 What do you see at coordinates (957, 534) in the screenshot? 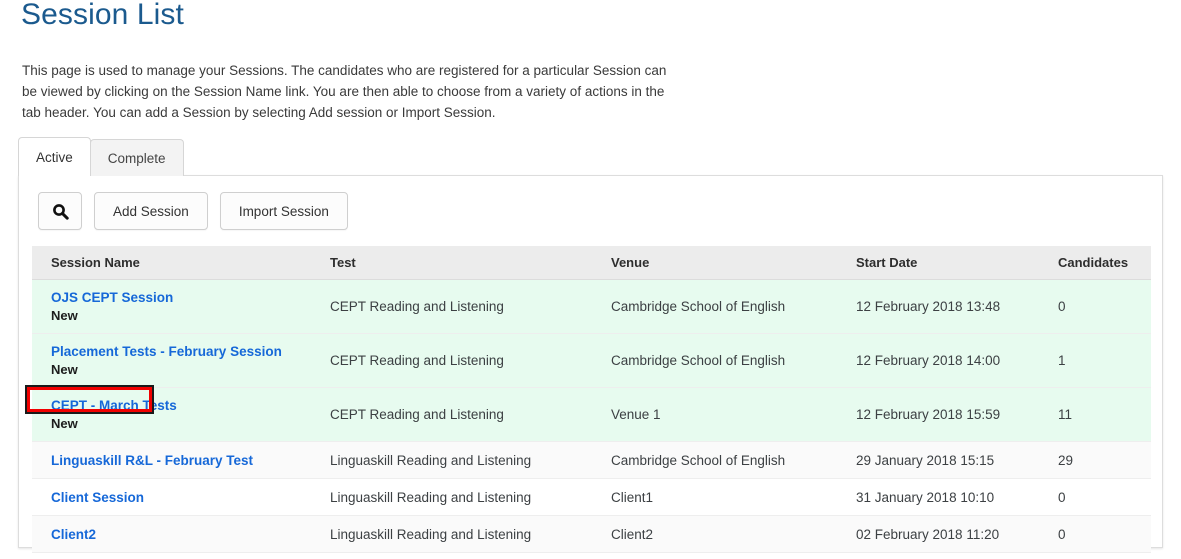
I see `cell-start-date: 02 February 2018 11:20` at bounding box center [957, 534].